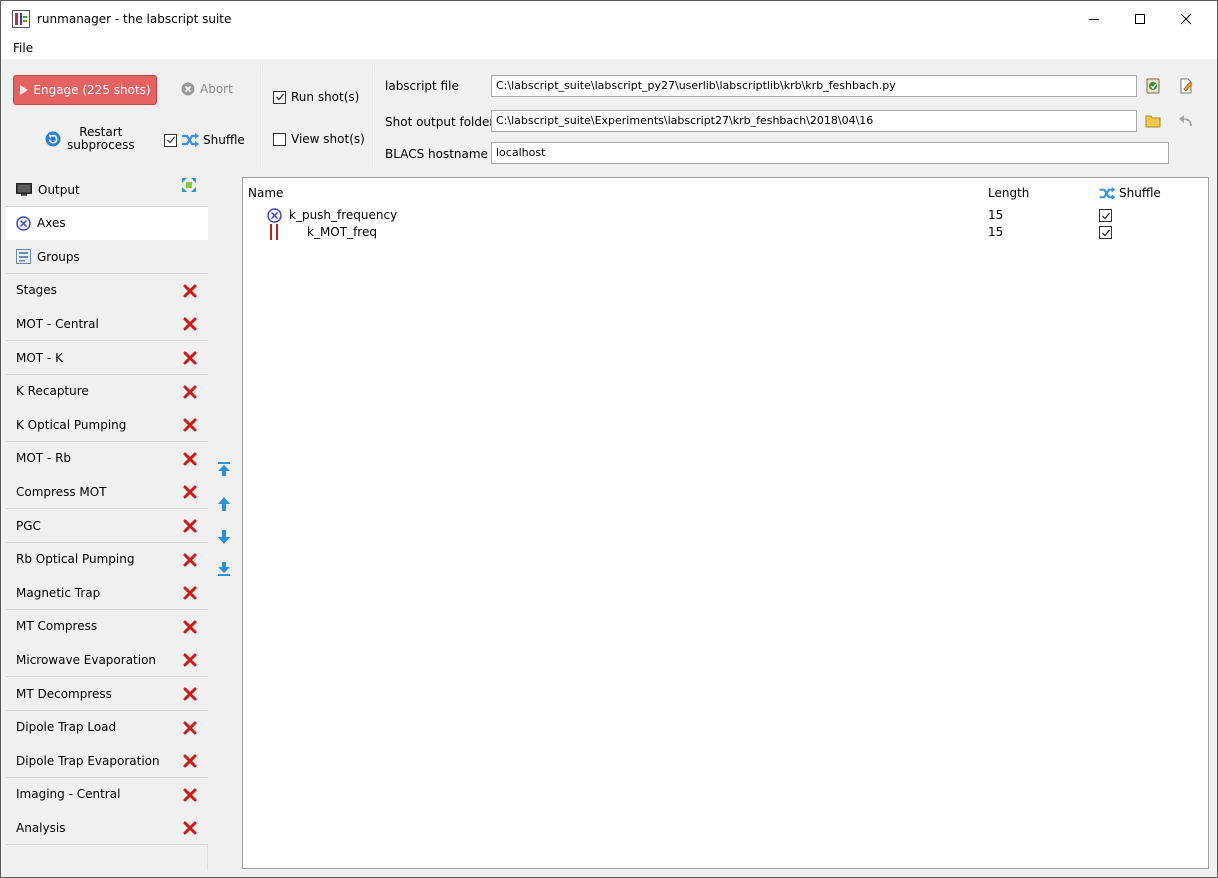 The height and width of the screenshot is (878, 1218). I want to click on close-button, so click(1186, 19).